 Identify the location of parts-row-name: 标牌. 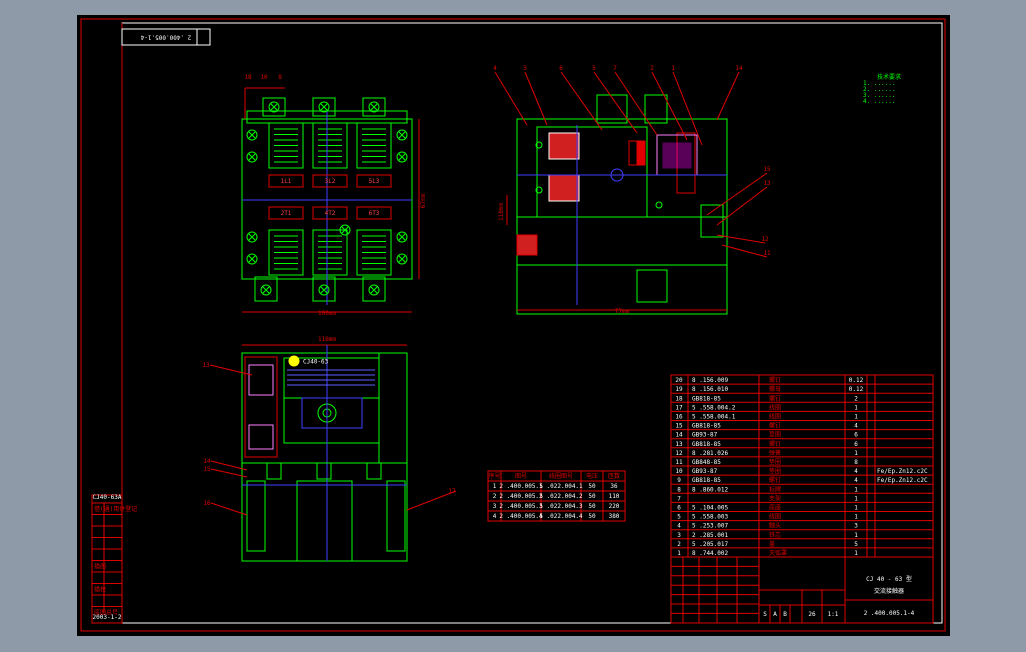
(775, 489).